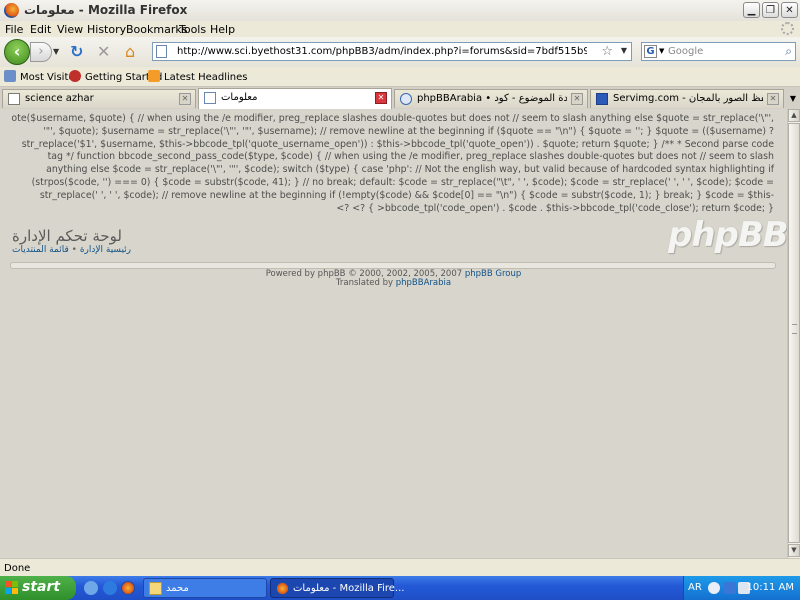 This screenshot has height=600, width=800. Describe the element at coordinates (239, 97) in the screenshot. I see `tab-label: معلومات` at that location.